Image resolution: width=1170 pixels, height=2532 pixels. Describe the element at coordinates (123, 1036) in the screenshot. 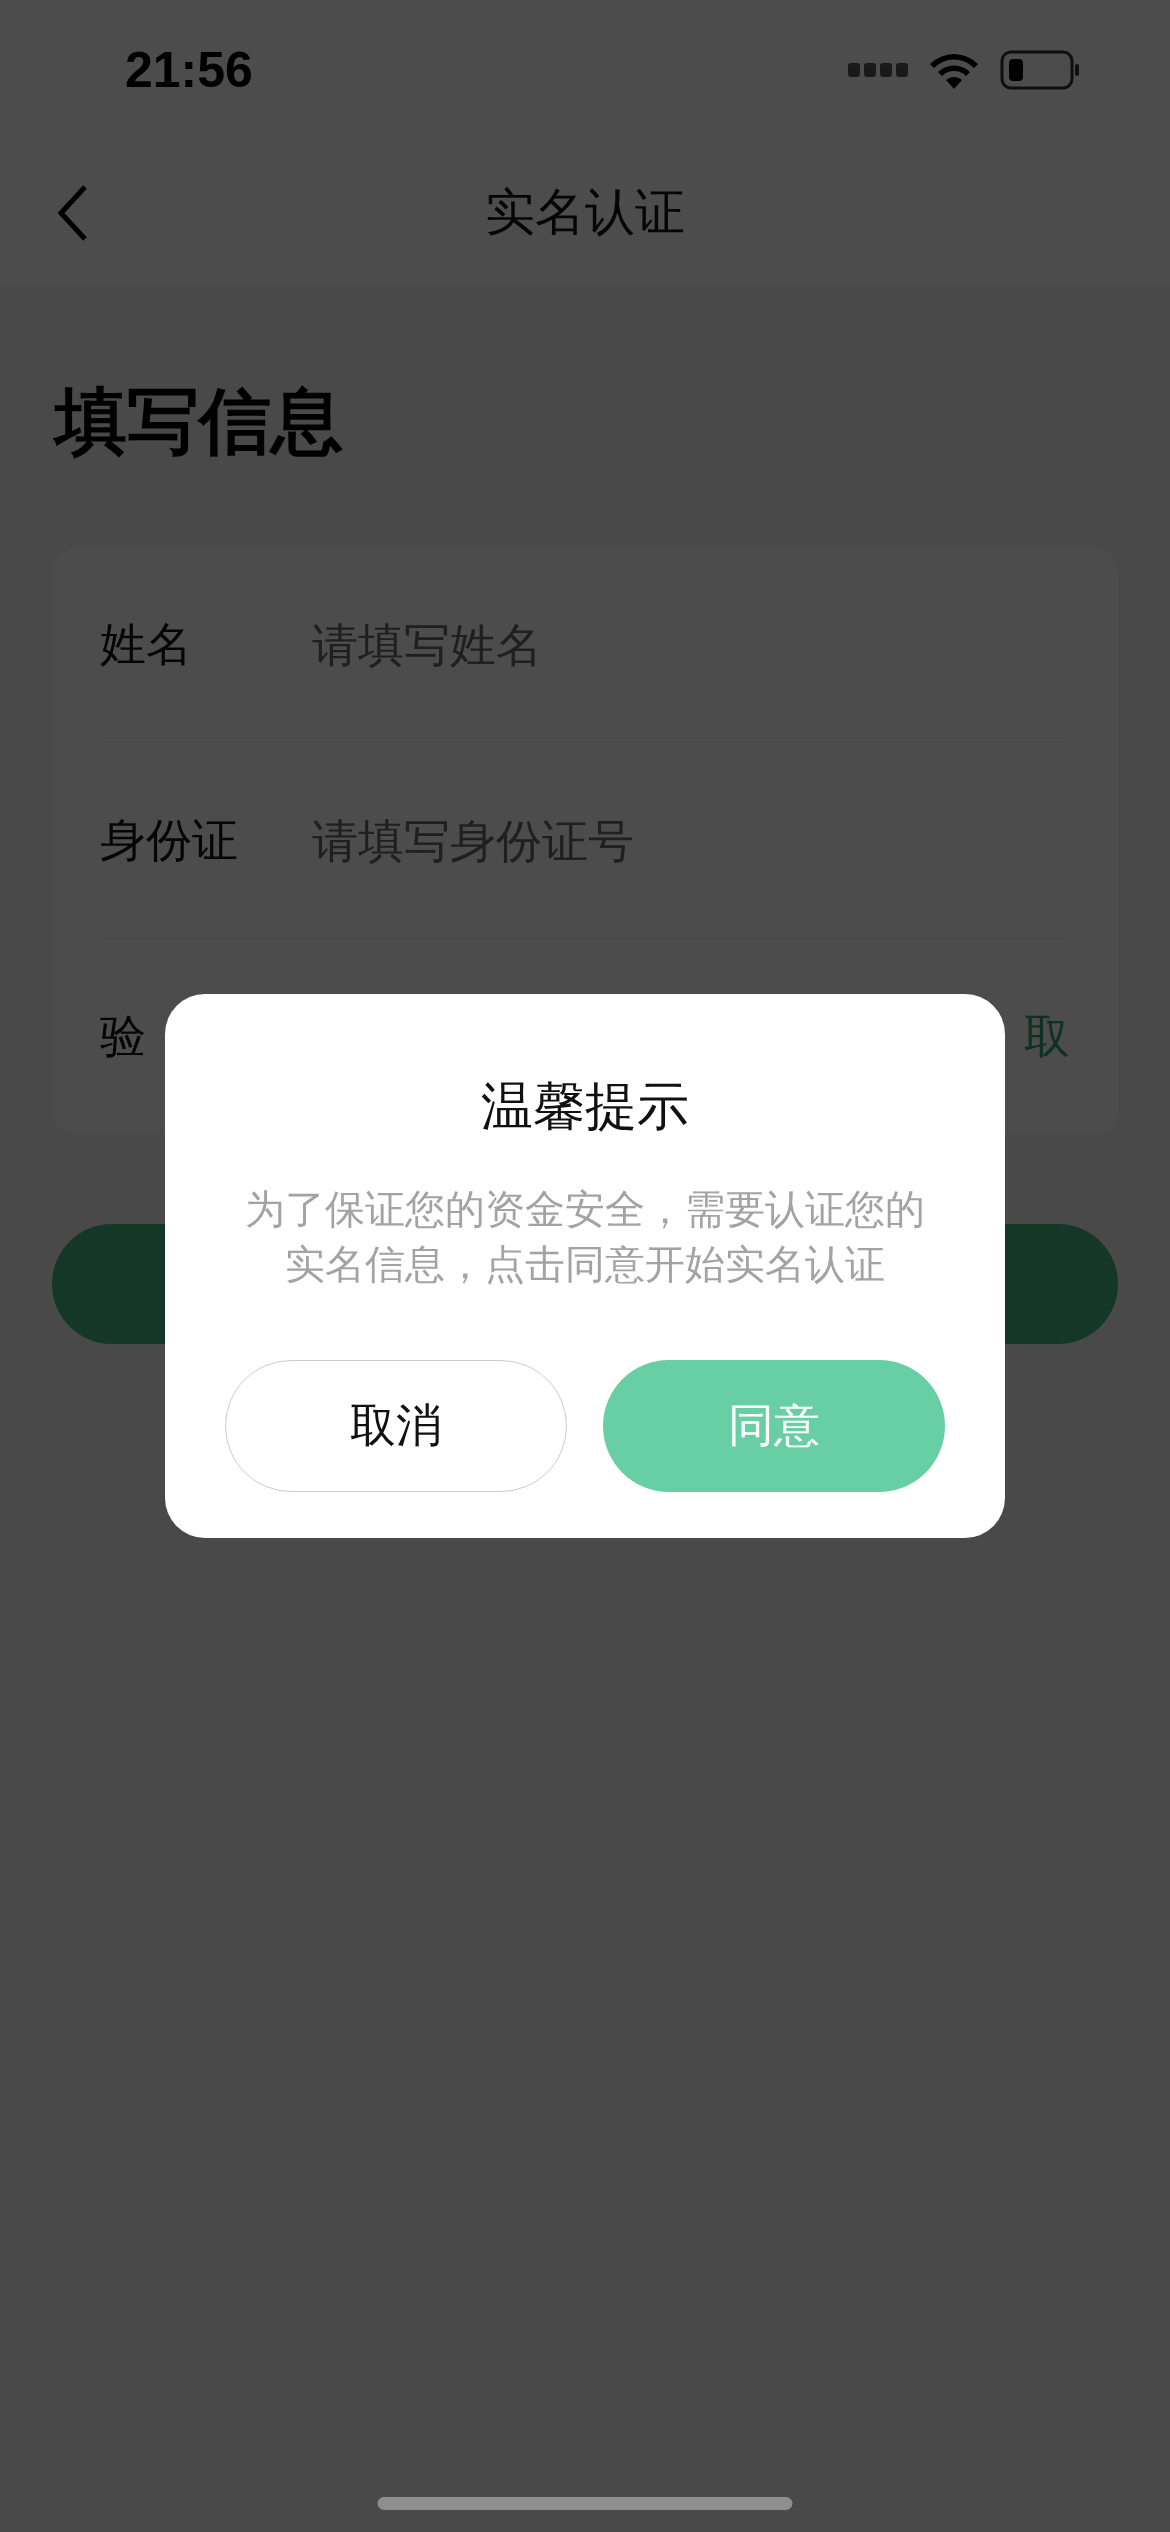

I see `field-label: 验` at that location.